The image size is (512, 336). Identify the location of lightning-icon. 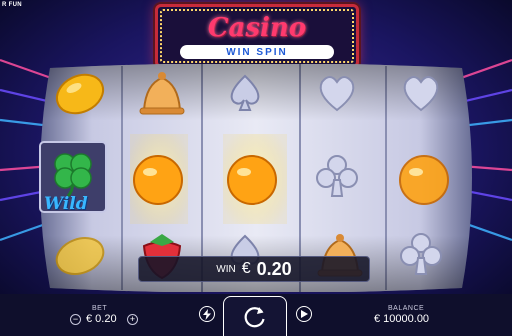
(207, 314).